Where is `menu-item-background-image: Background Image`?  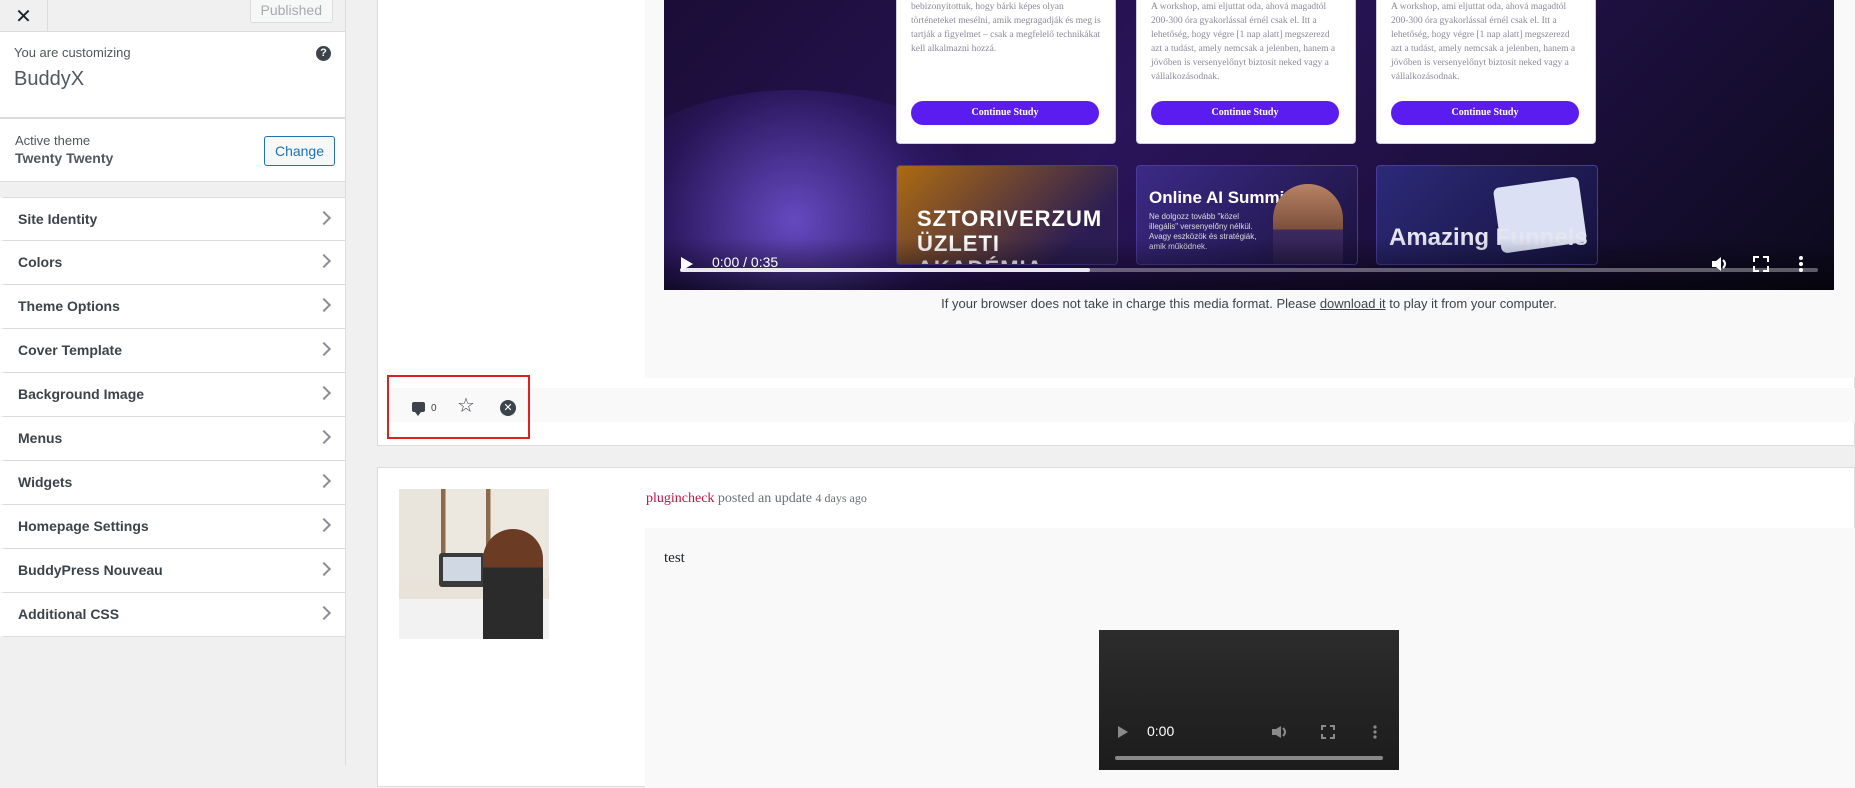 menu-item-background-image: Background Image is located at coordinates (172, 395).